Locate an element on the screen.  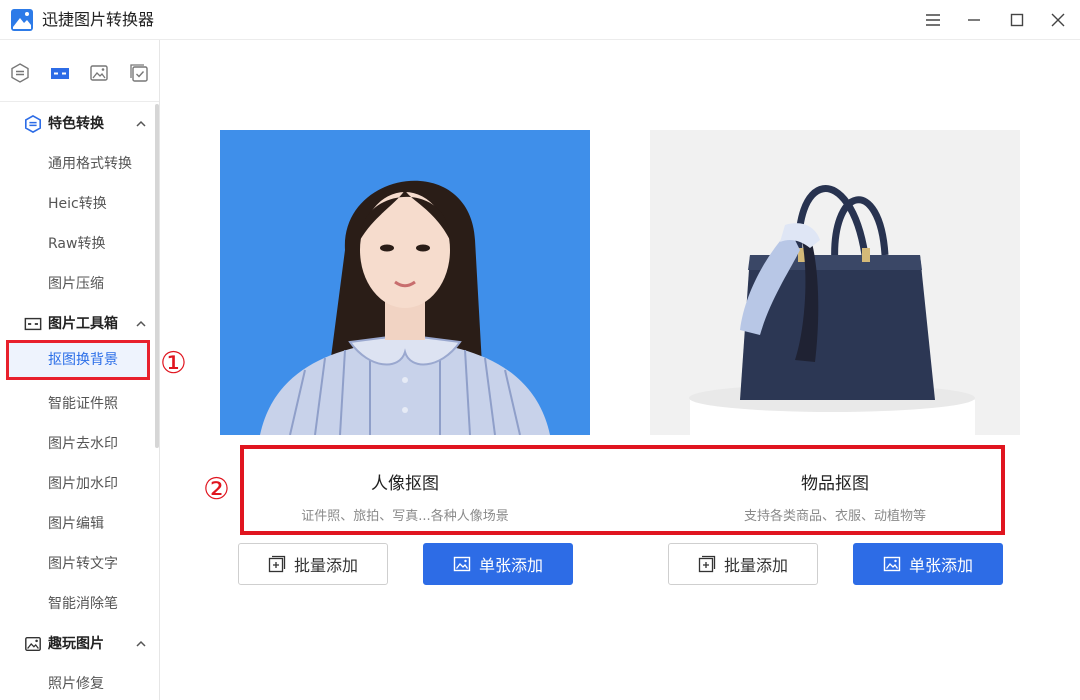
sidebar-item-image-edit: 图片编辑 is located at coordinates (78, 524).